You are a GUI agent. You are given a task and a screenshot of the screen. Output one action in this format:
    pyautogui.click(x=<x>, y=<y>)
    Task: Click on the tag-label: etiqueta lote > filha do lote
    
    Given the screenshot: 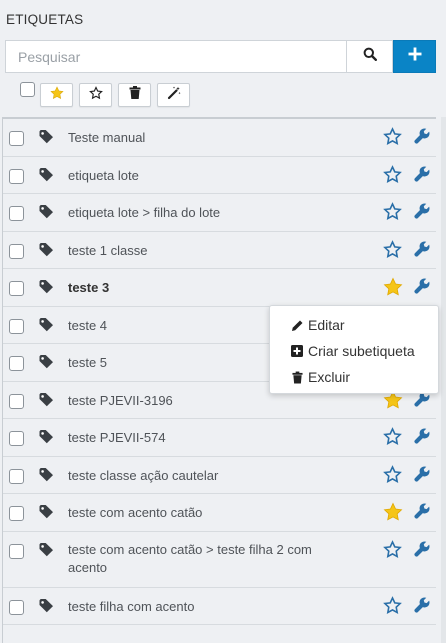 What is the action you would take?
    pyautogui.click(x=208, y=213)
    